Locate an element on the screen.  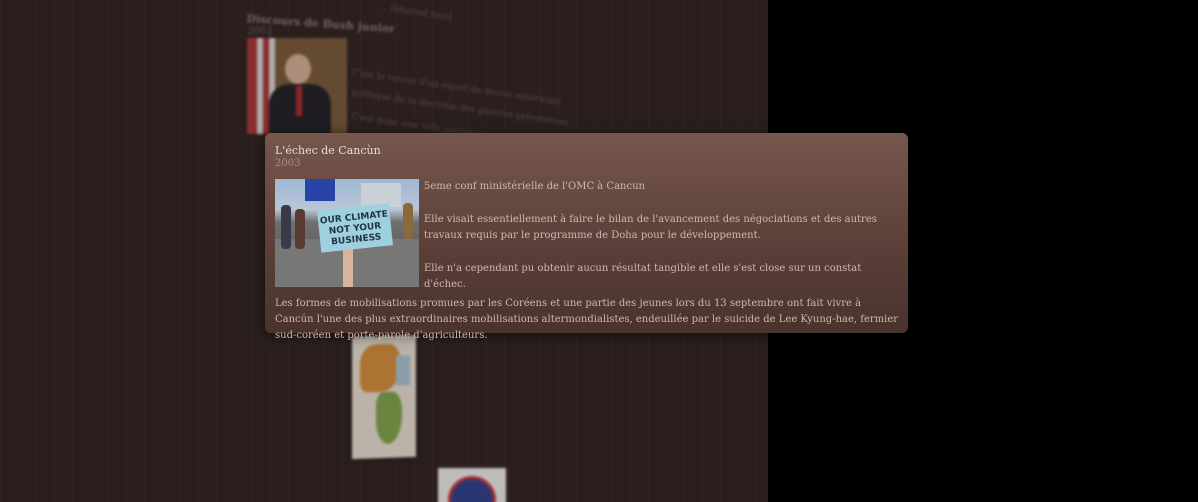
map-land-south is located at coordinates (389, 418).